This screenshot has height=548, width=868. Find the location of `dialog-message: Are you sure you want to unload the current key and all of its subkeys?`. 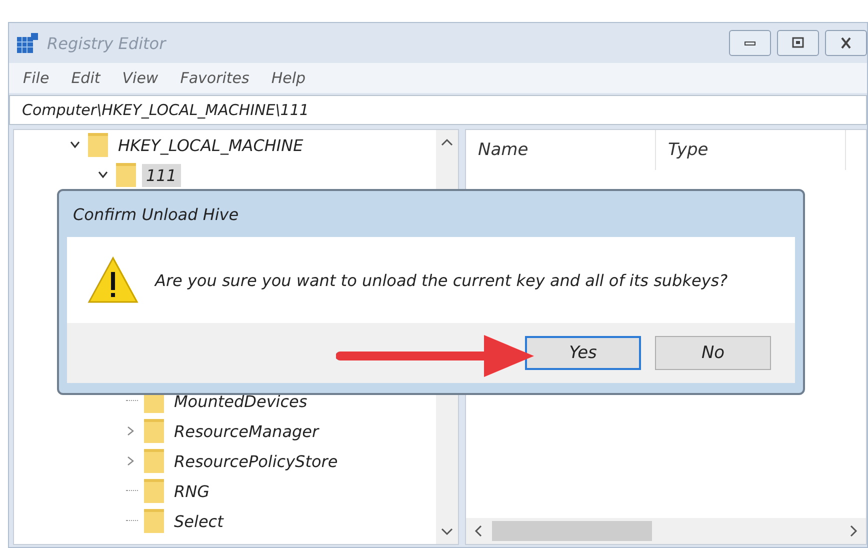

dialog-message: Are you sure you want to unload the current key and all of its subkeys? is located at coordinates (441, 280).